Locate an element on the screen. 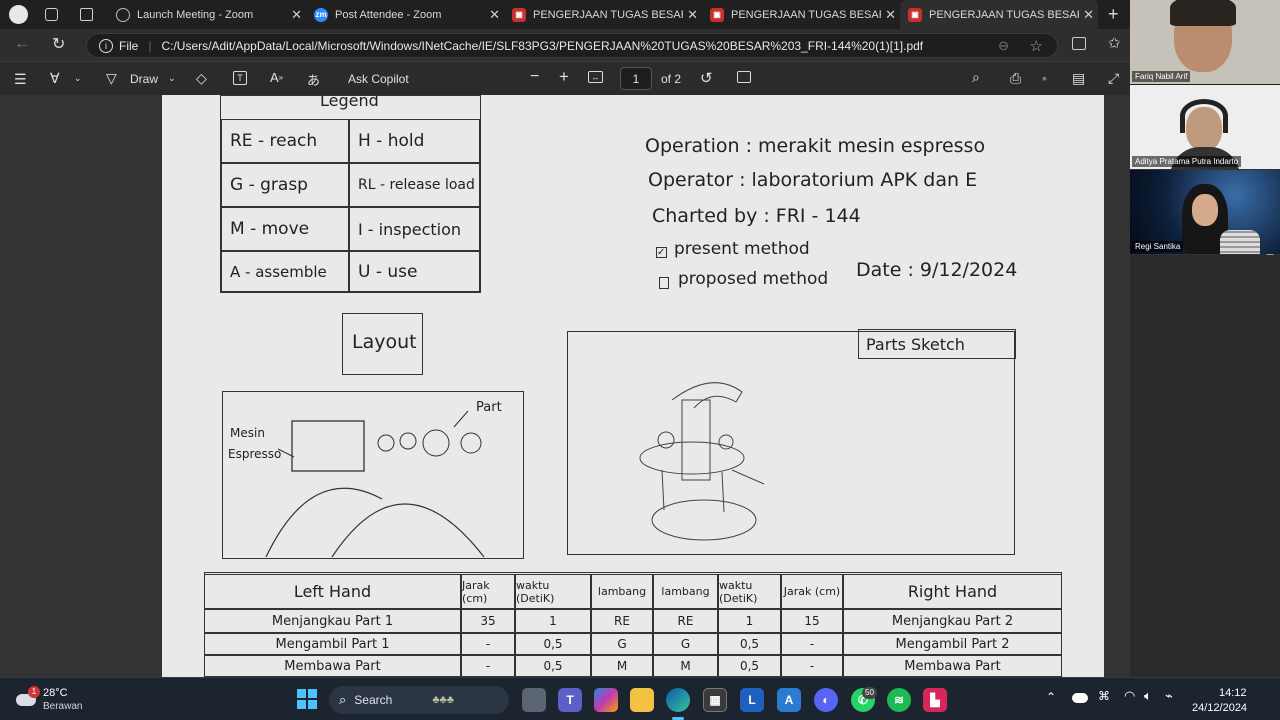 This screenshot has width=1280, height=720. workspaces-icon is located at coordinates (51, 14).